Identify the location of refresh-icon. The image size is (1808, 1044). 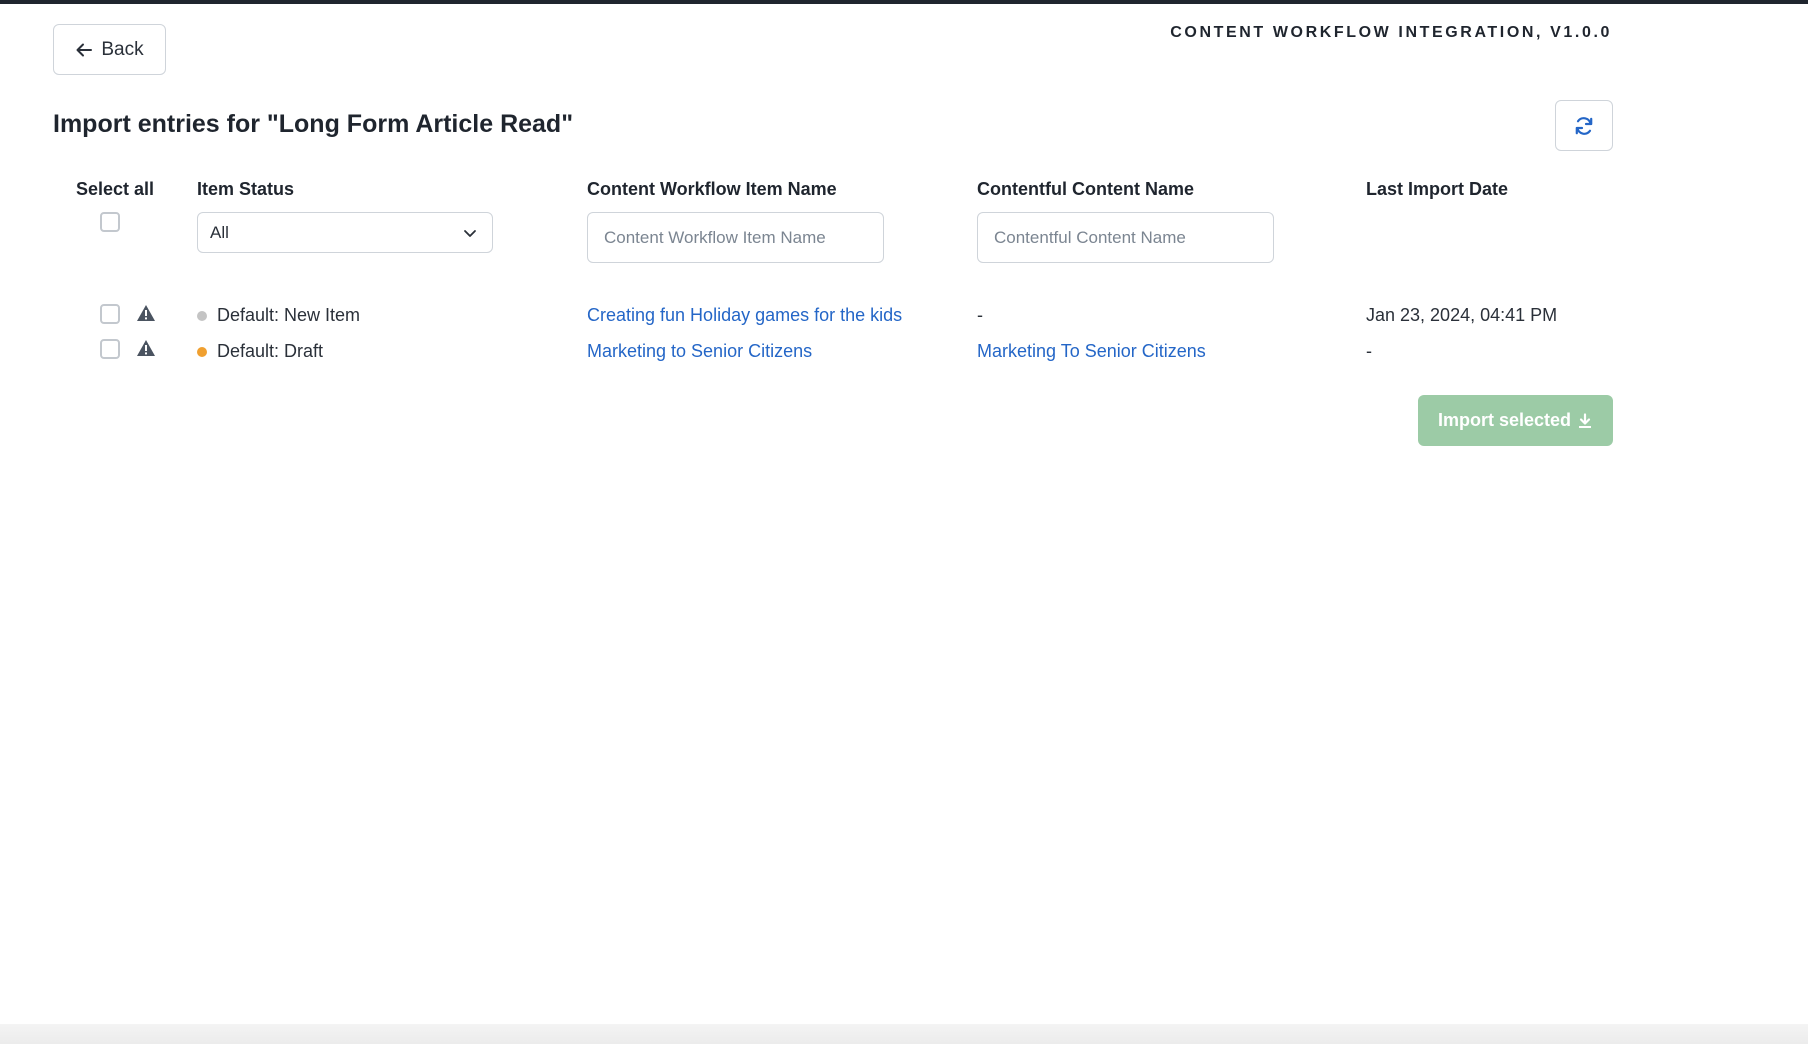
(1584, 125).